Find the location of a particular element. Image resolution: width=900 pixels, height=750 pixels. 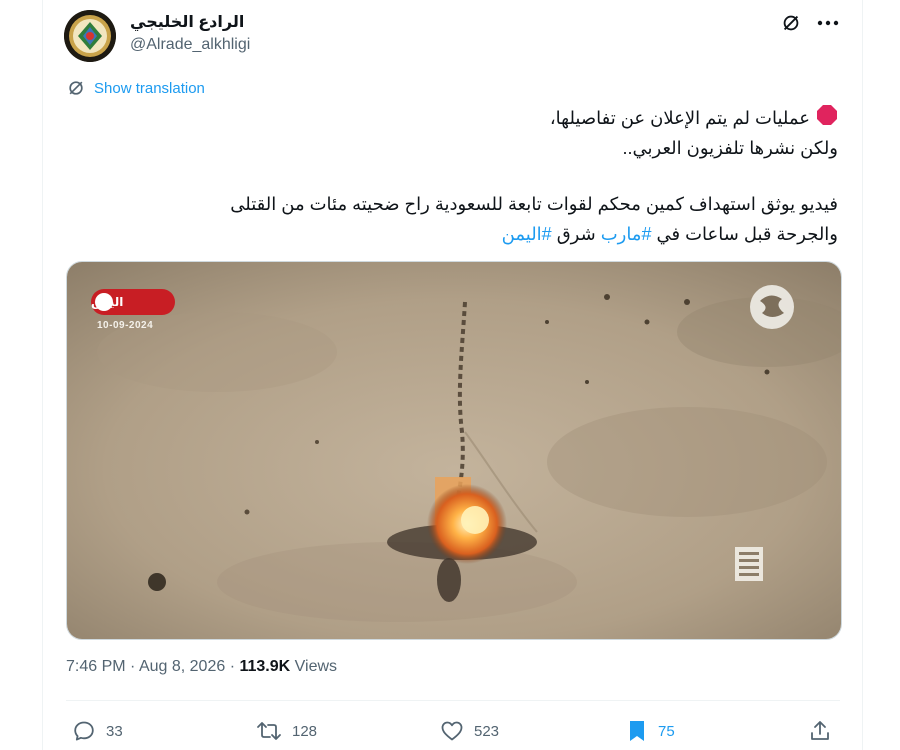

views-label: Views is located at coordinates (316, 666).